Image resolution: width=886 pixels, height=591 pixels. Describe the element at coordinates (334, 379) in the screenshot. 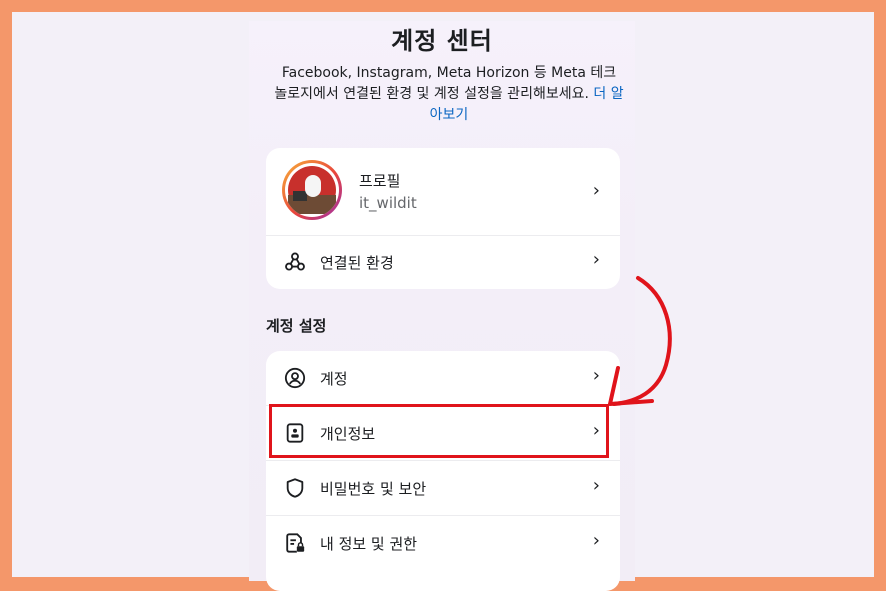

I see `settings-item-label: 계정` at that location.